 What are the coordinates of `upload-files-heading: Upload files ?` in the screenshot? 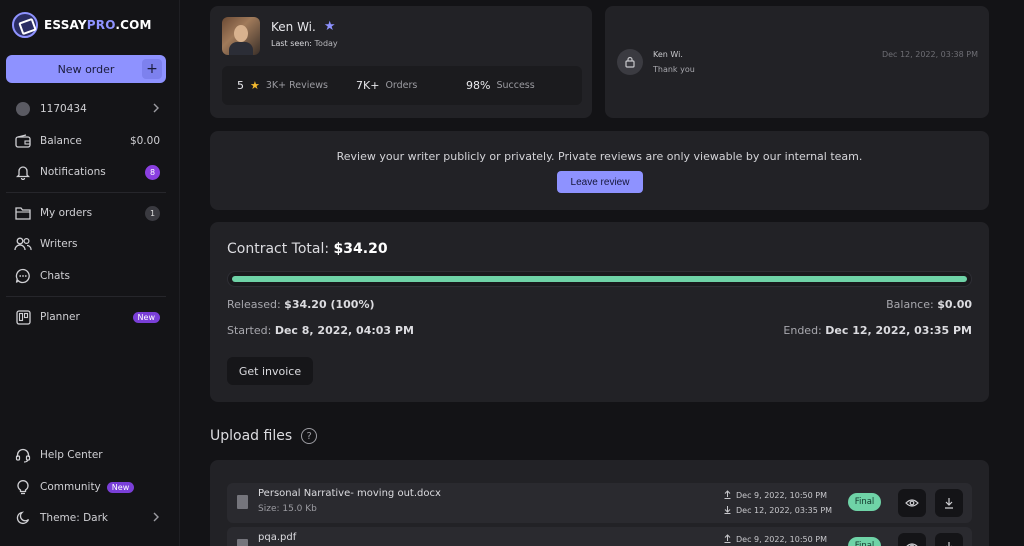 It's located at (264, 436).